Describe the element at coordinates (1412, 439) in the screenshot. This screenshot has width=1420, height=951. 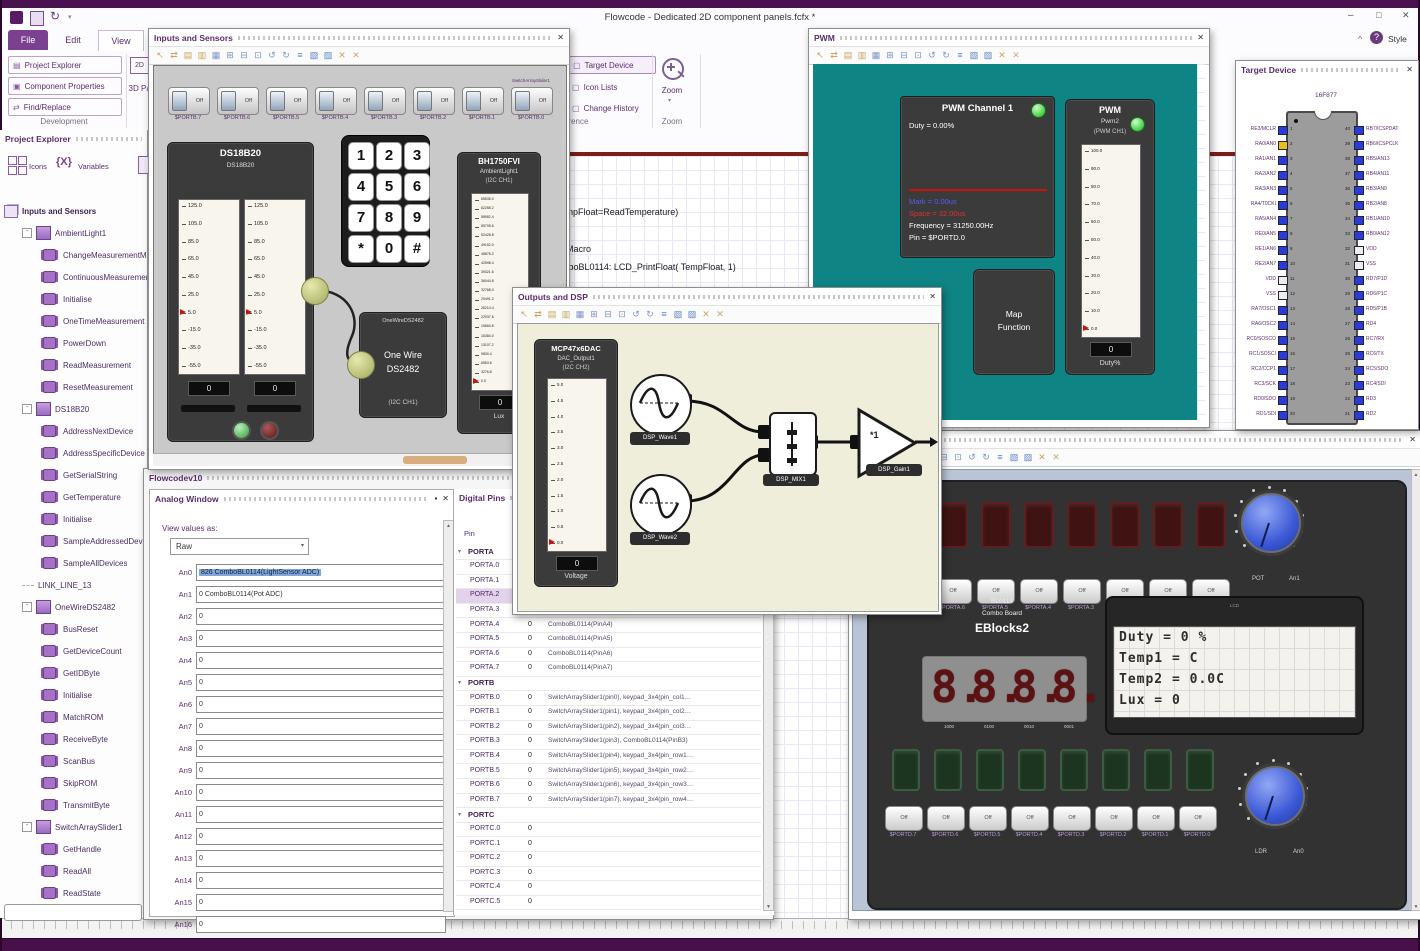
I see `close-icon: ✕` at that location.